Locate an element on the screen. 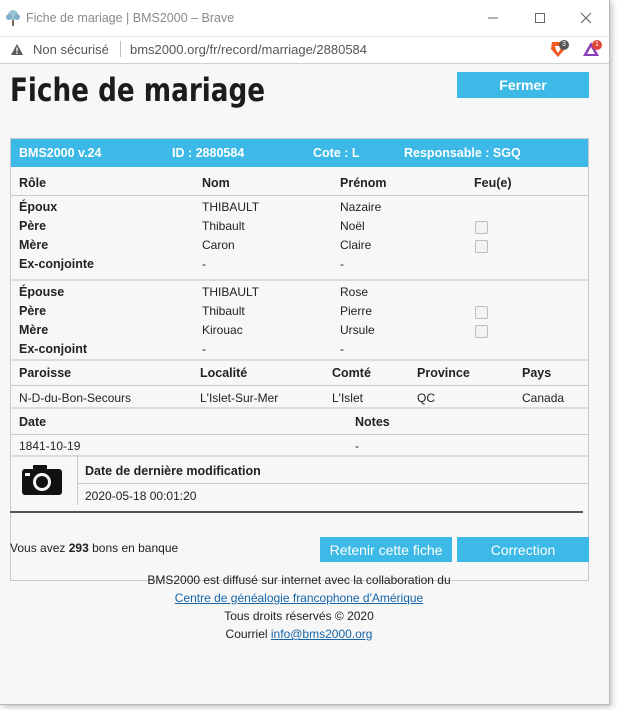  page-title: Fiche de mariage is located at coordinates (138, 90).